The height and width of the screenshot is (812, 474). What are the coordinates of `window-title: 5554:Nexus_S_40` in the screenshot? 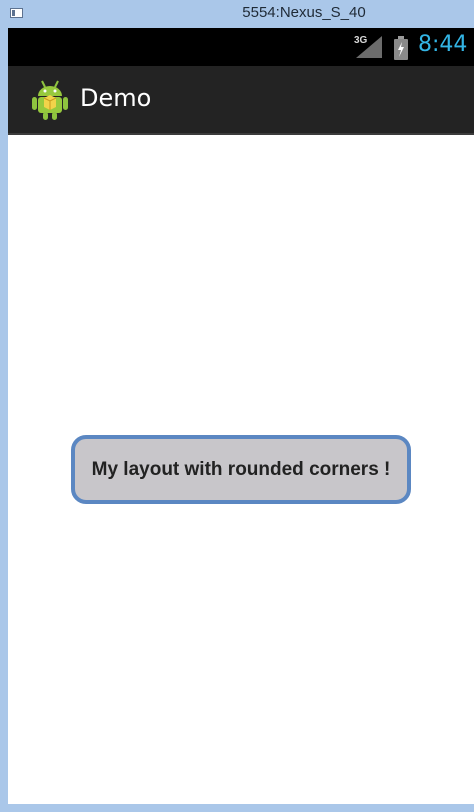 It's located at (304, 12).